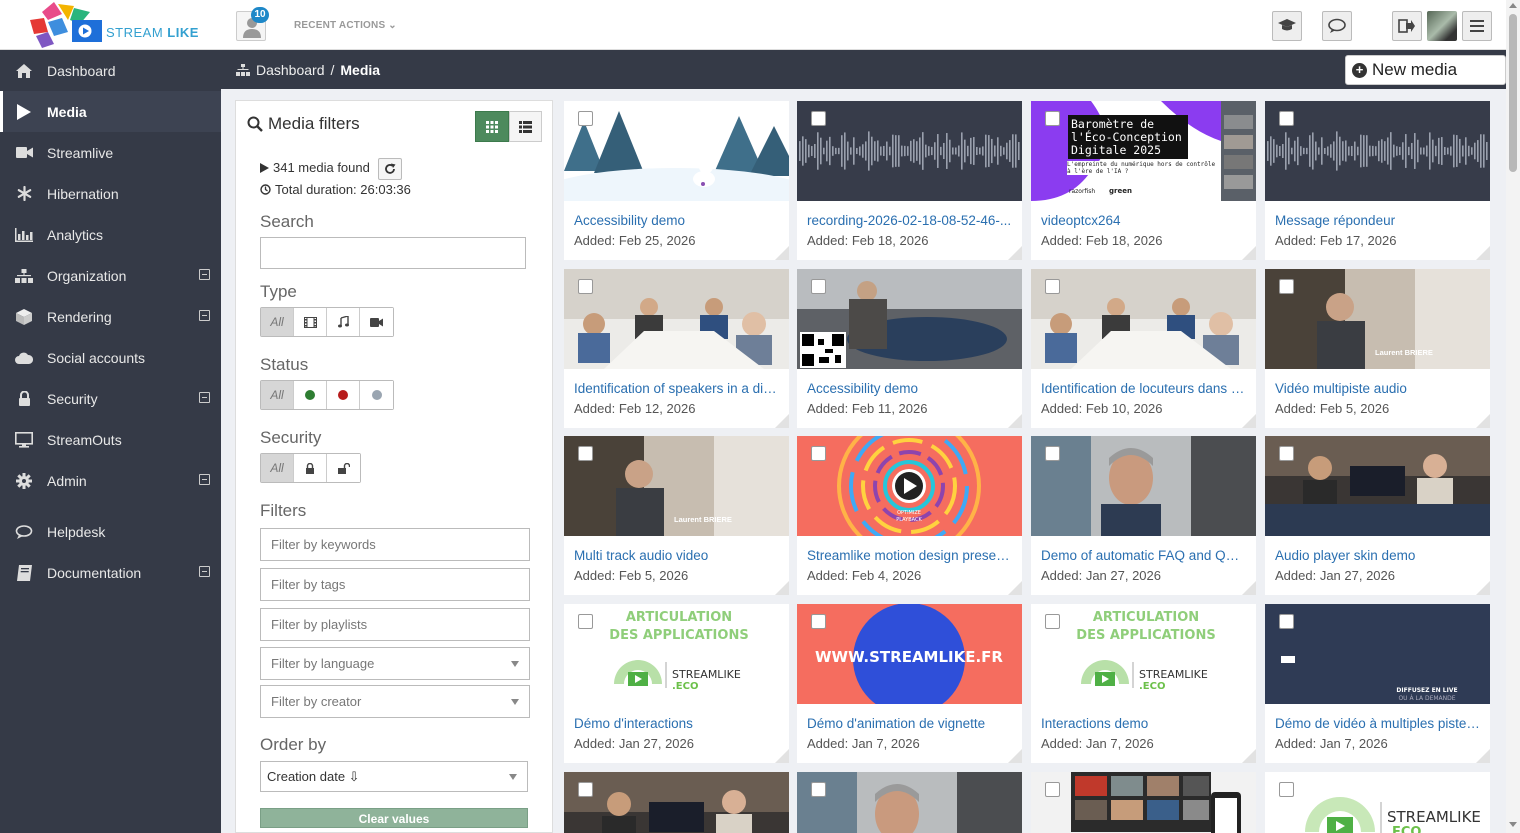 The height and width of the screenshot is (833, 1520). I want to click on sidebar-item-documentation: Documentation, so click(110, 572).